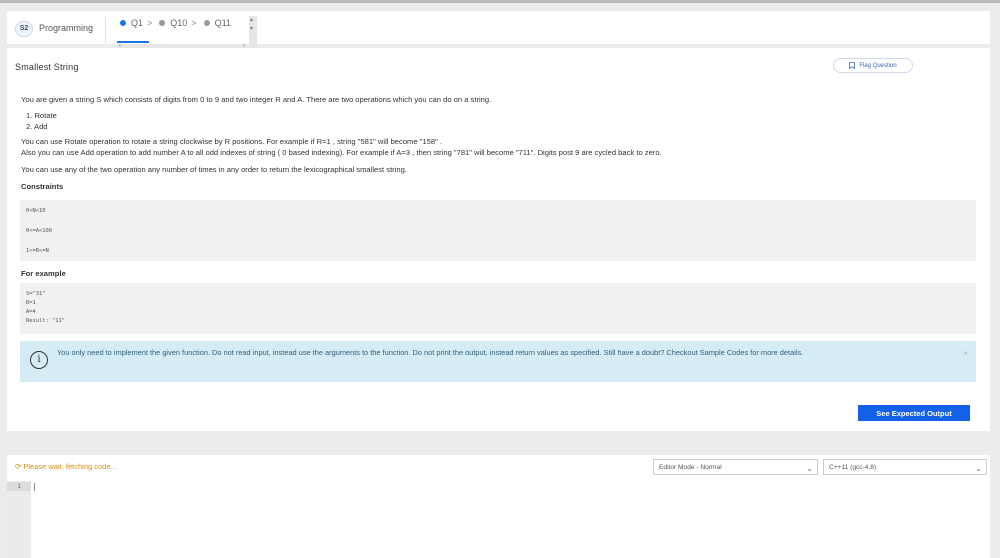 This screenshot has height=558, width=1000. I want to click on constraint-line: 1<=R<=N, so click(37, 251).